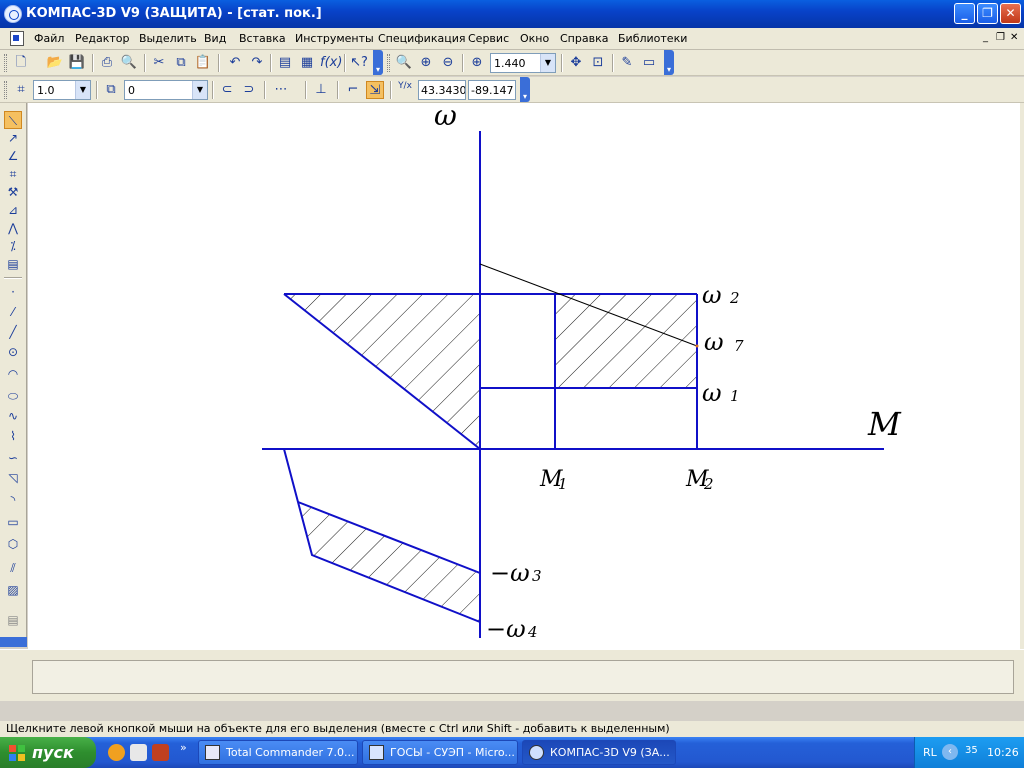  I want to click on language-indicator: RL, so click(930, 752).